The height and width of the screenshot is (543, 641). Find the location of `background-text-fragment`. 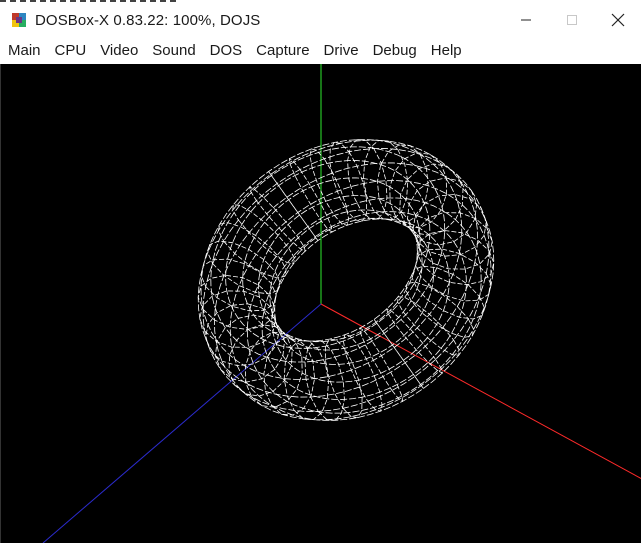

background-text-fragment is located at coordinates (90, 1).